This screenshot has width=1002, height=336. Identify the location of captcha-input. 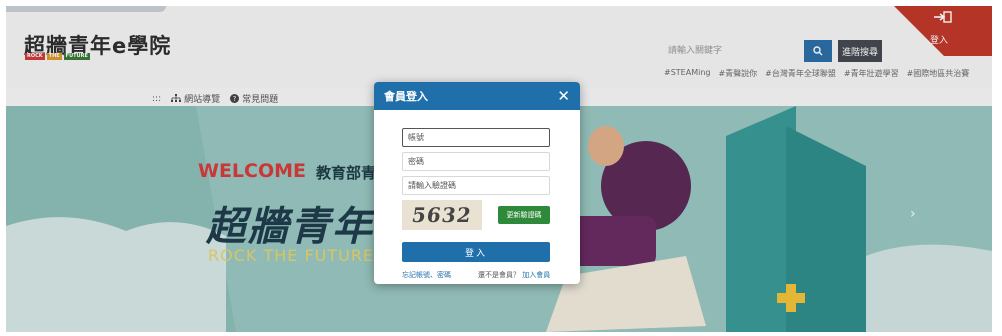
(476, 185).